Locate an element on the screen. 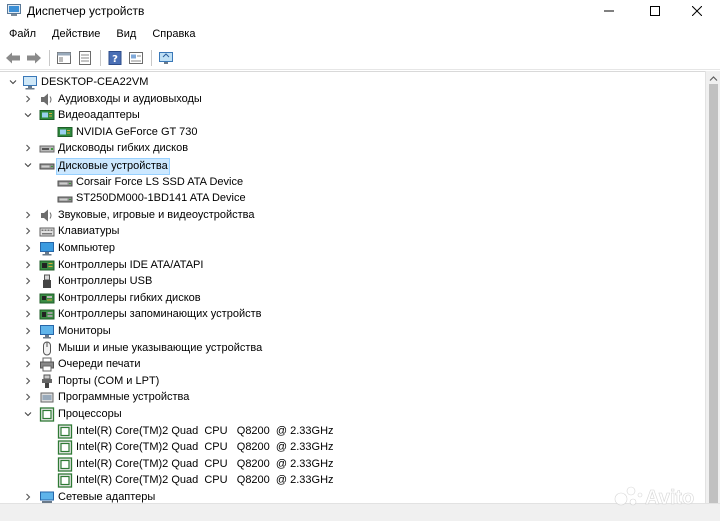 This screenshot has width=720, height=521. vertical-scrollbar is located at coordinates (712, 291).